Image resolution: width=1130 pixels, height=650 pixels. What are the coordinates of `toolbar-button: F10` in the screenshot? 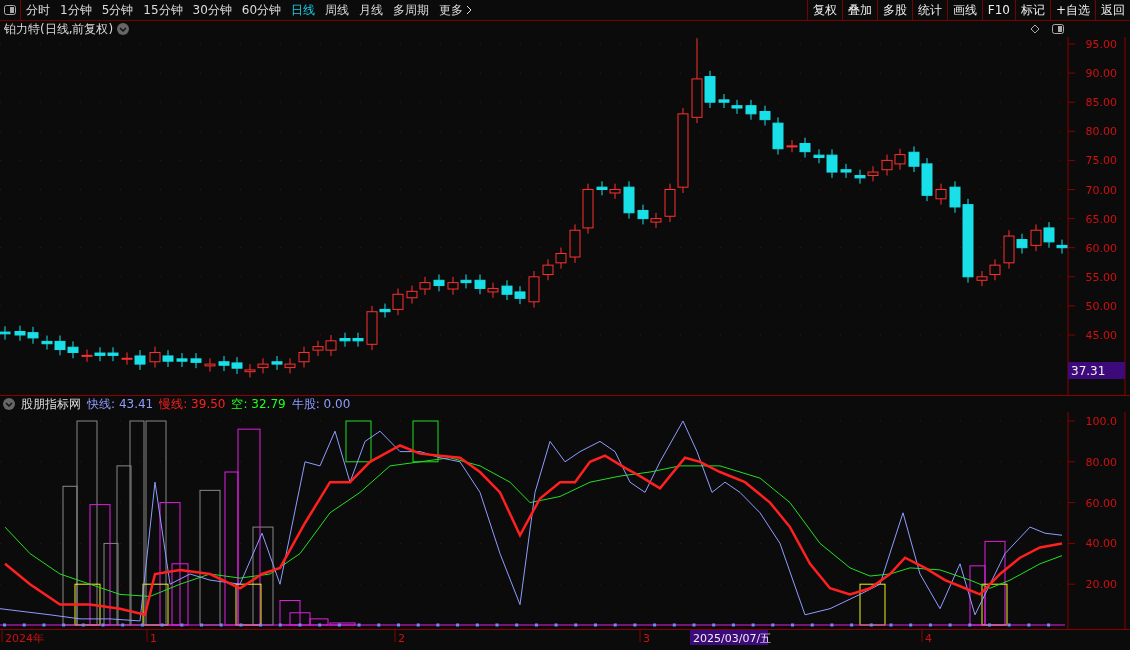 It's located at (998, 10).